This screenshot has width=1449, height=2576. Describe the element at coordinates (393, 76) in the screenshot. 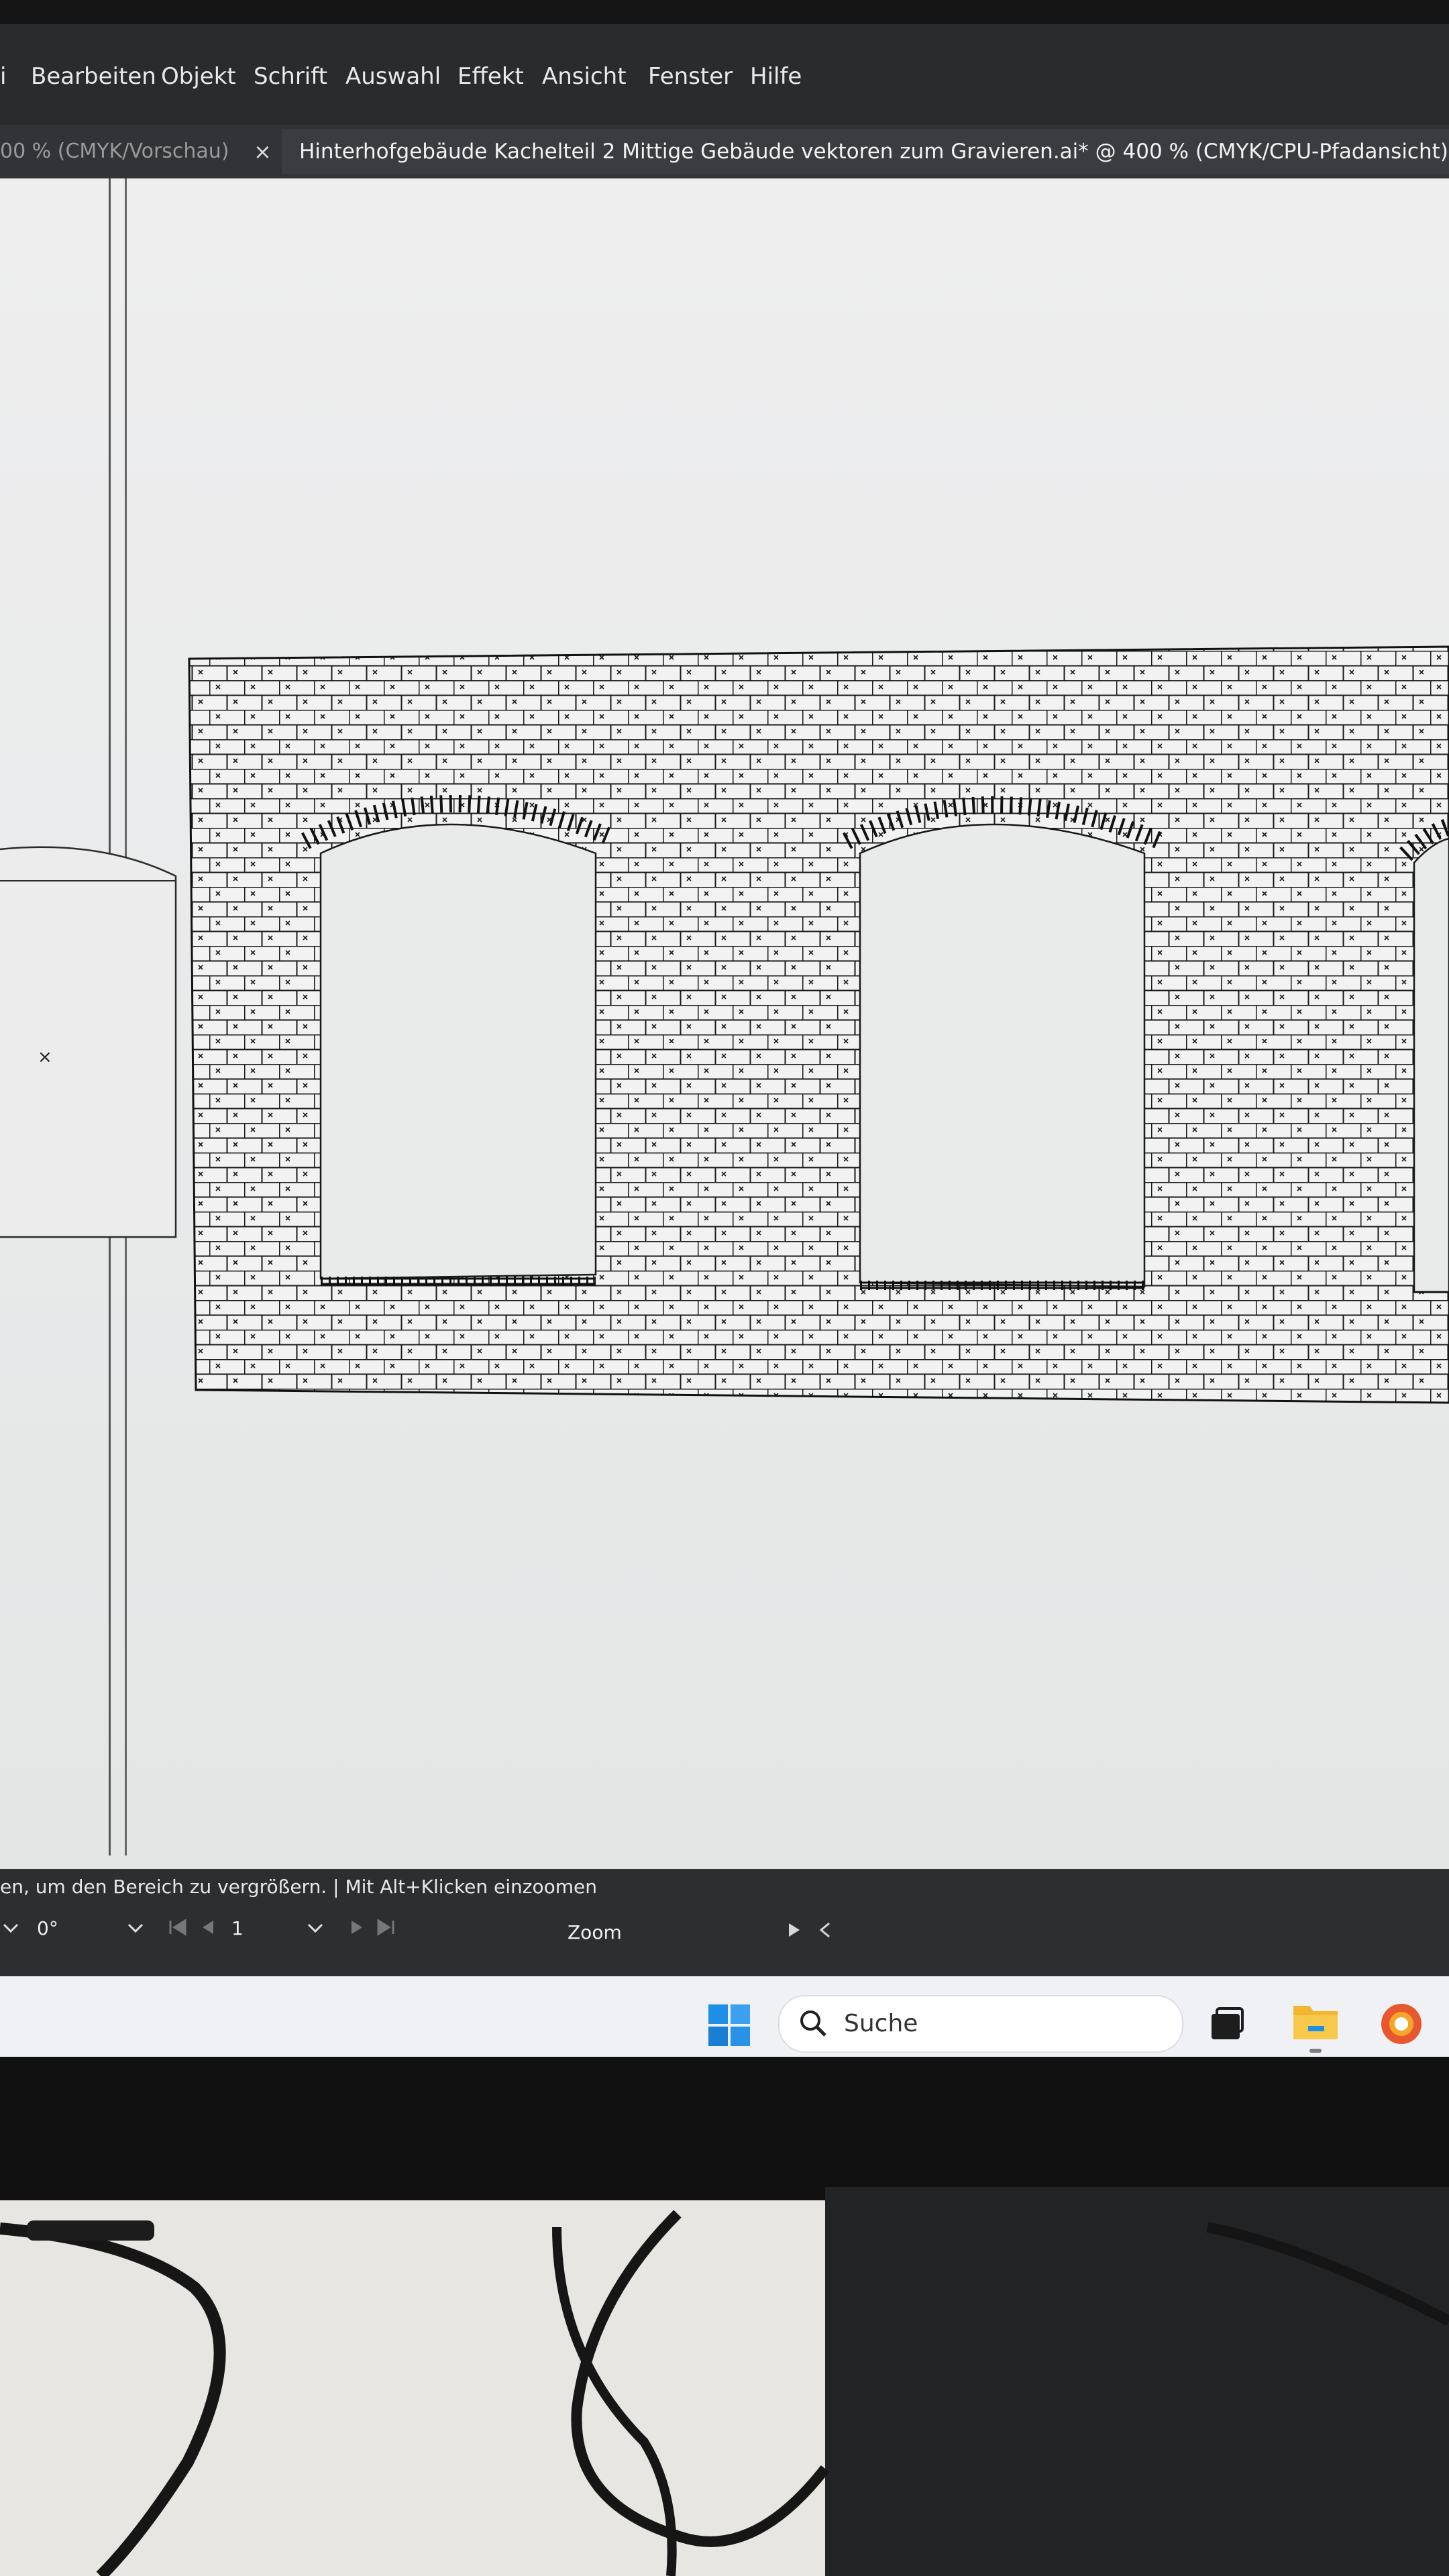

I see `menu-item-auswahl: Auswahl` at that location.